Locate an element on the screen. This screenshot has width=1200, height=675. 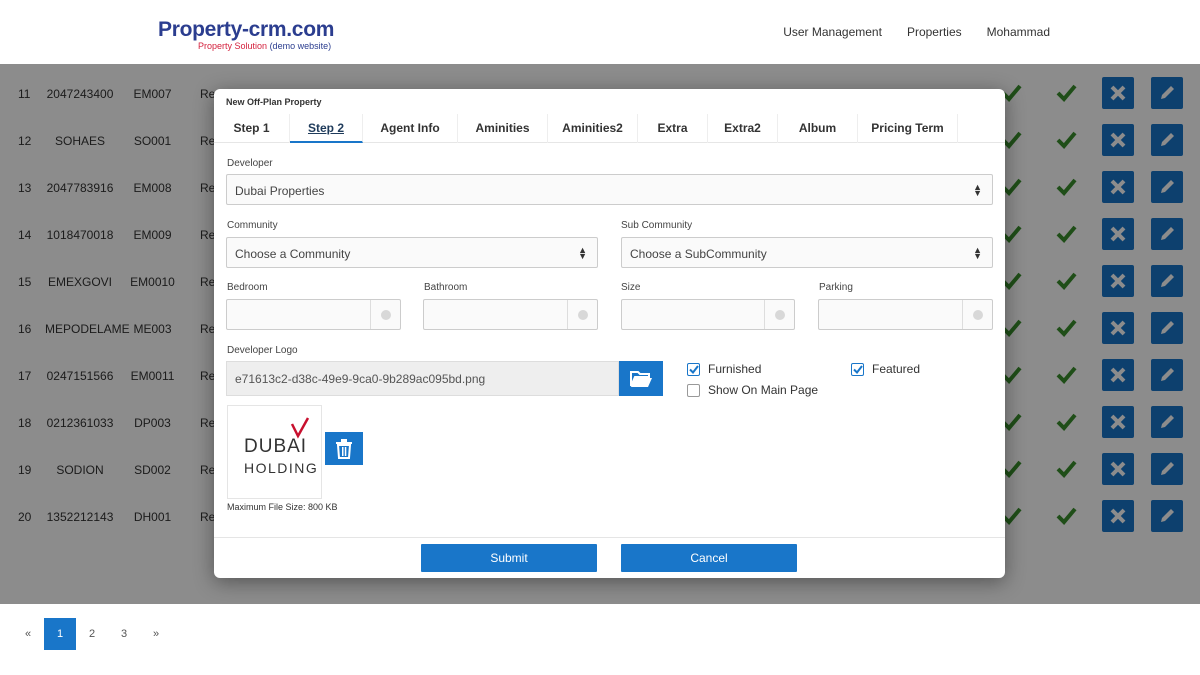
nav-properties: Properties is located at coordinates (934, 32).